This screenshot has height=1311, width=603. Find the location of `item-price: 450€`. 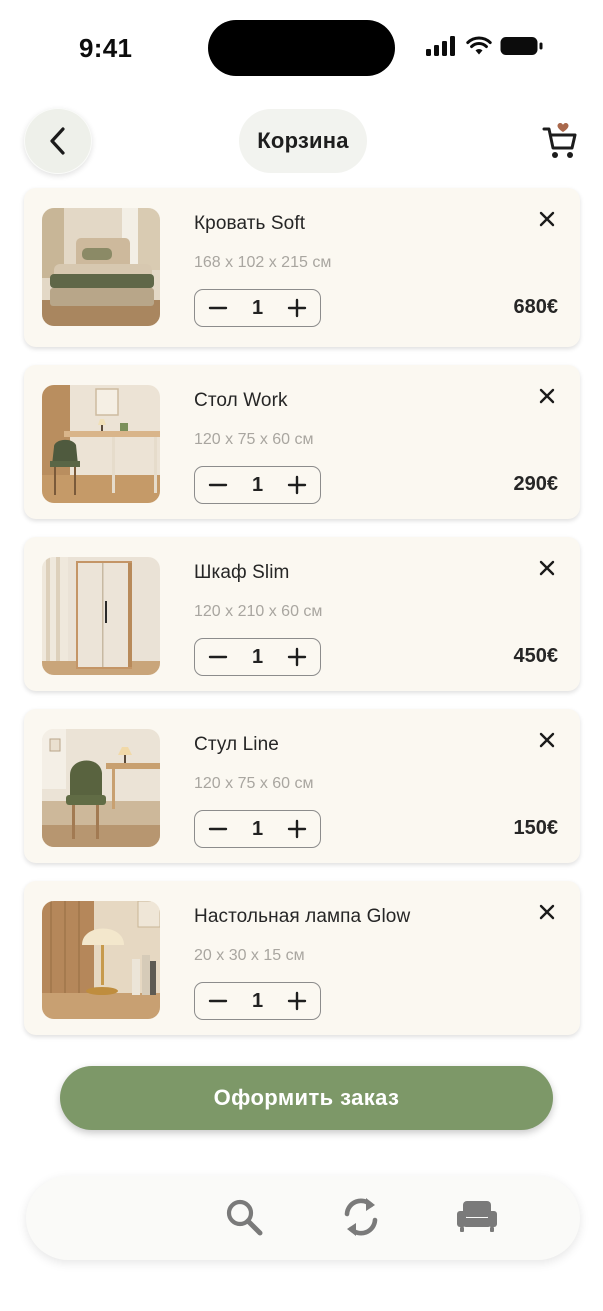

item-price: 450€ is located at coordinates (536, 656).